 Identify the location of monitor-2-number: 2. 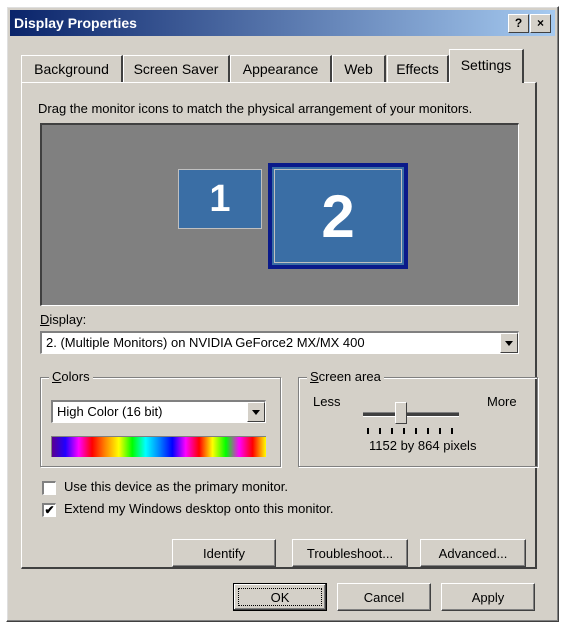
(338, 216).